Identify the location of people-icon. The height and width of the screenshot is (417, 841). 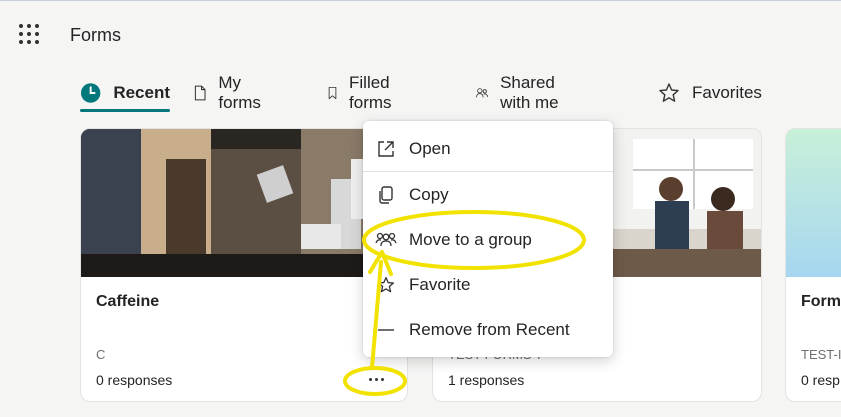
(482, 93).